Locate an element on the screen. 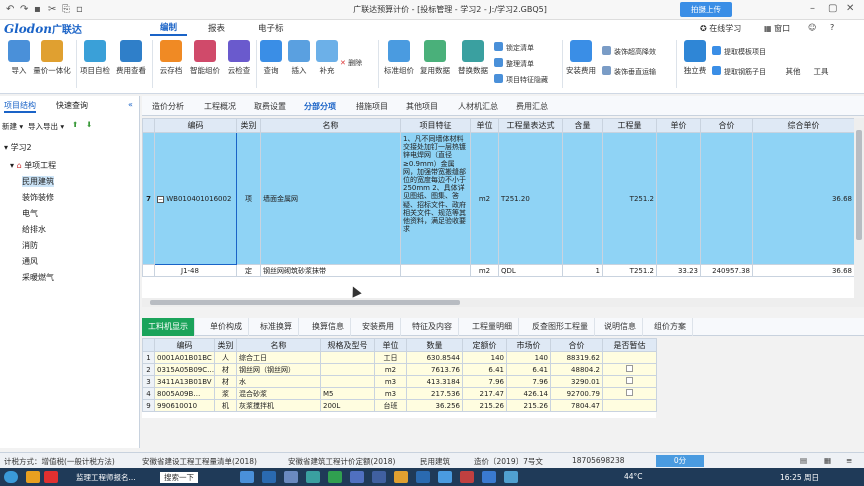 The image size is (864, 486). self-check-button: 项目自检 is located at coordinates (95, 58).